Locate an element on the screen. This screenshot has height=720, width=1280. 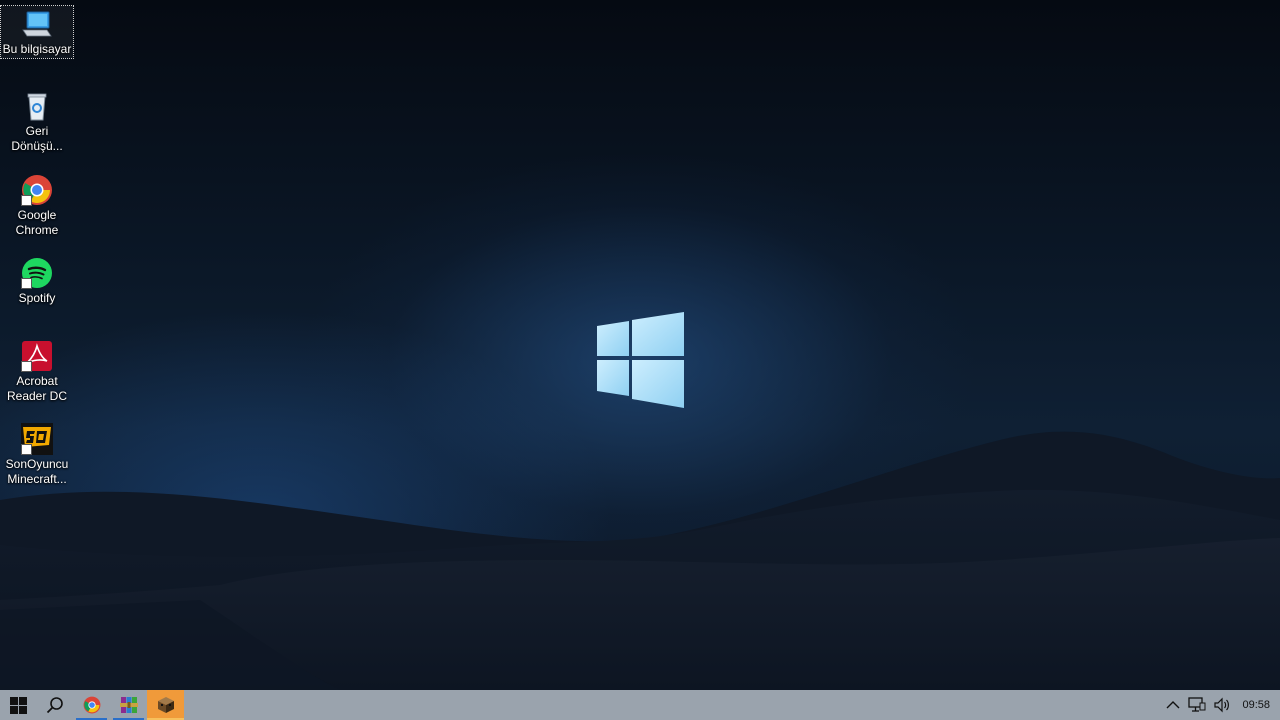
search-button is located at coordinates (54, 705).